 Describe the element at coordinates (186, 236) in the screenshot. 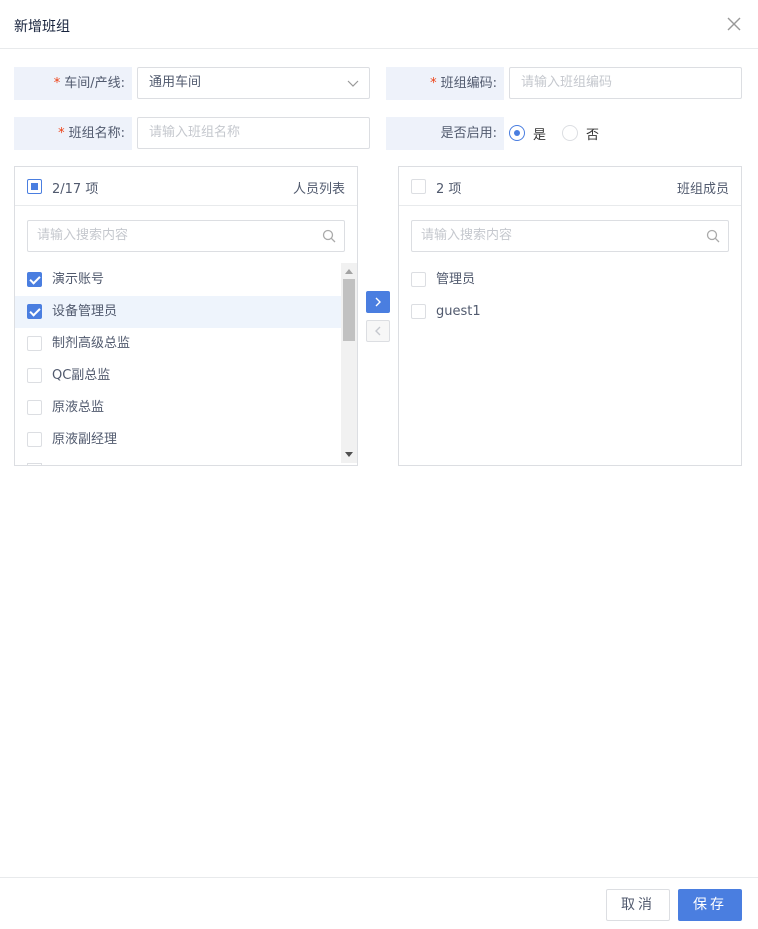

I see `left-search-input: 请输入搜索内容` at that location.